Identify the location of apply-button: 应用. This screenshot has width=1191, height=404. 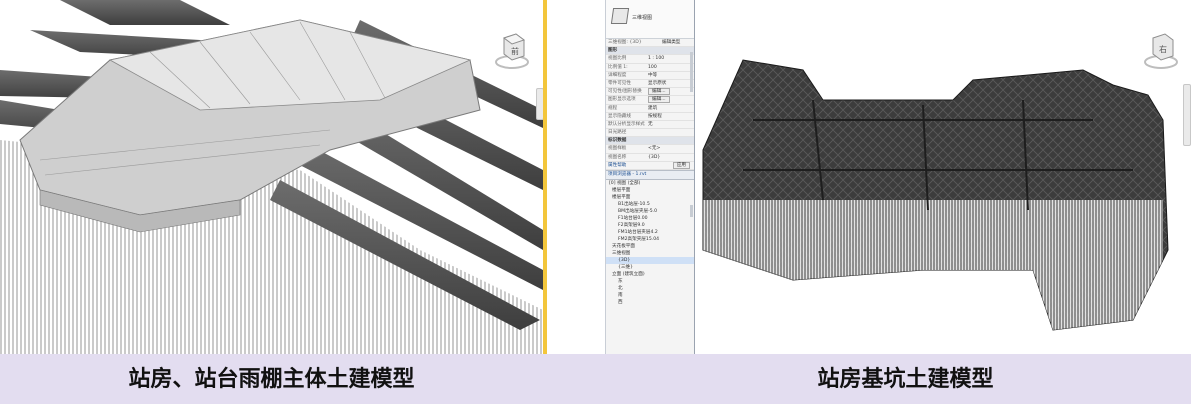
(681, 165).